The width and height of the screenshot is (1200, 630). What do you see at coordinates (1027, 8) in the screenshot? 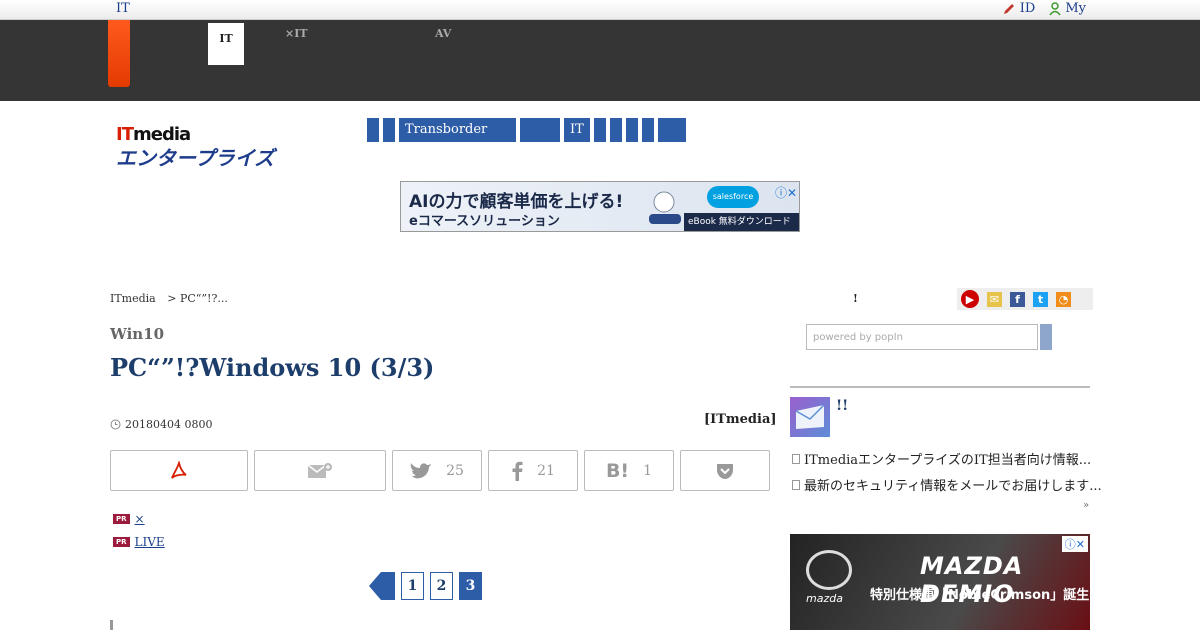
I see `id-link-label: ID` at bounding box center [1027, 8].